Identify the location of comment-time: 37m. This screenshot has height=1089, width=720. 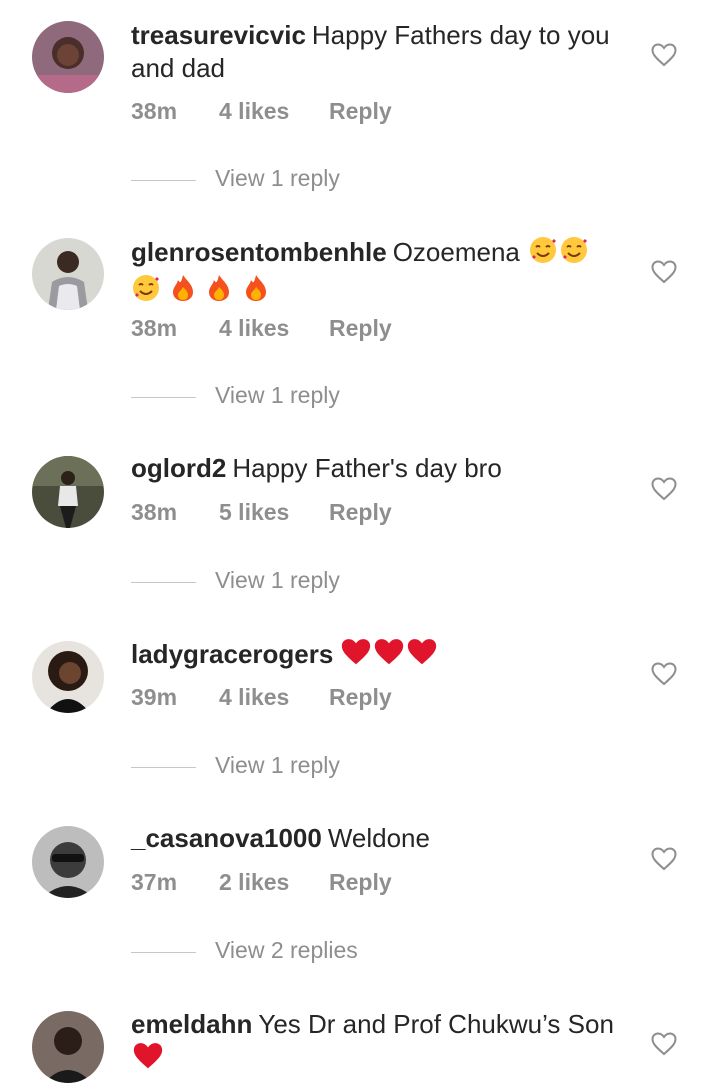
(154, 882).